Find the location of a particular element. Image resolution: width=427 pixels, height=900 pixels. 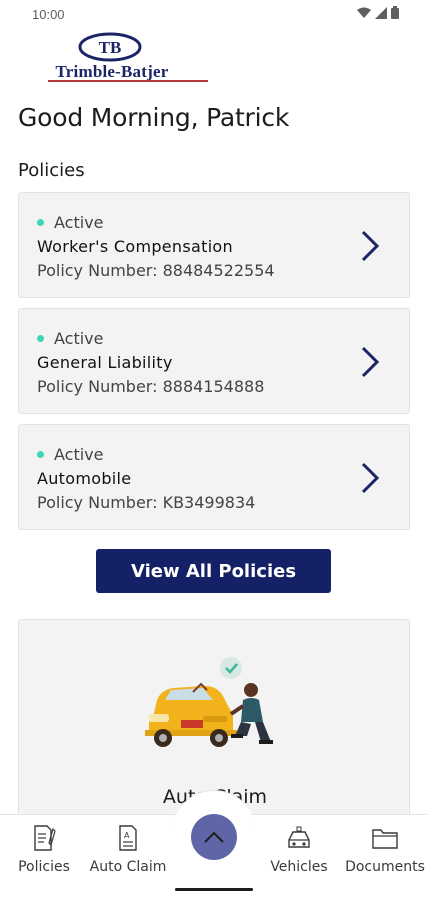

svg-text: TB is located at coordinates (110, 47).